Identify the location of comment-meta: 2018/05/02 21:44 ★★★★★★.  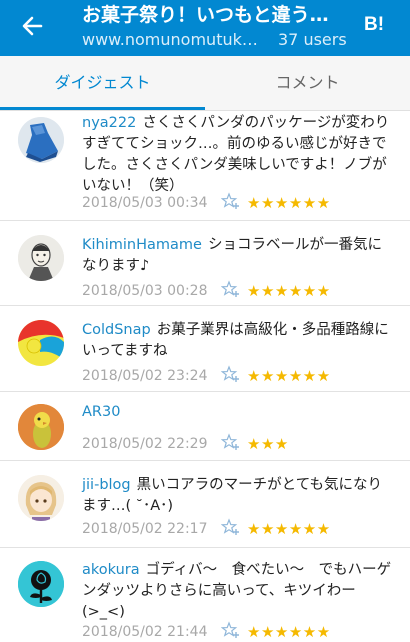
(238, 631).